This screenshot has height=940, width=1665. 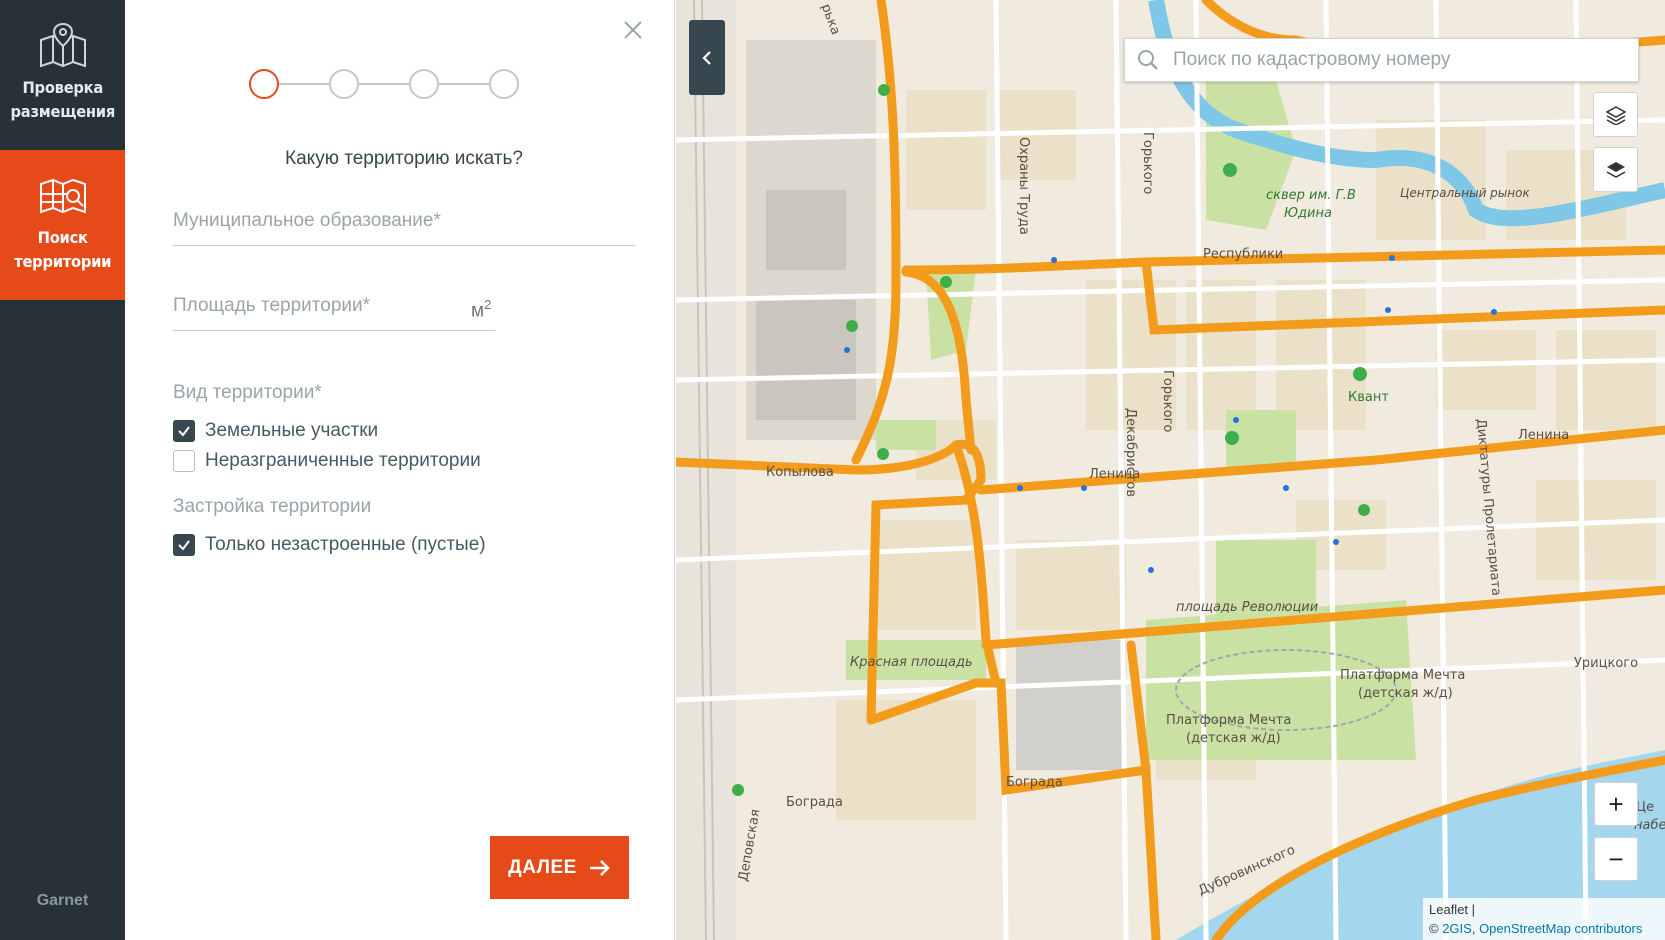 I want to click on map-label-platforma-2b: (детская ж/д), so click(x=1233, y=738).